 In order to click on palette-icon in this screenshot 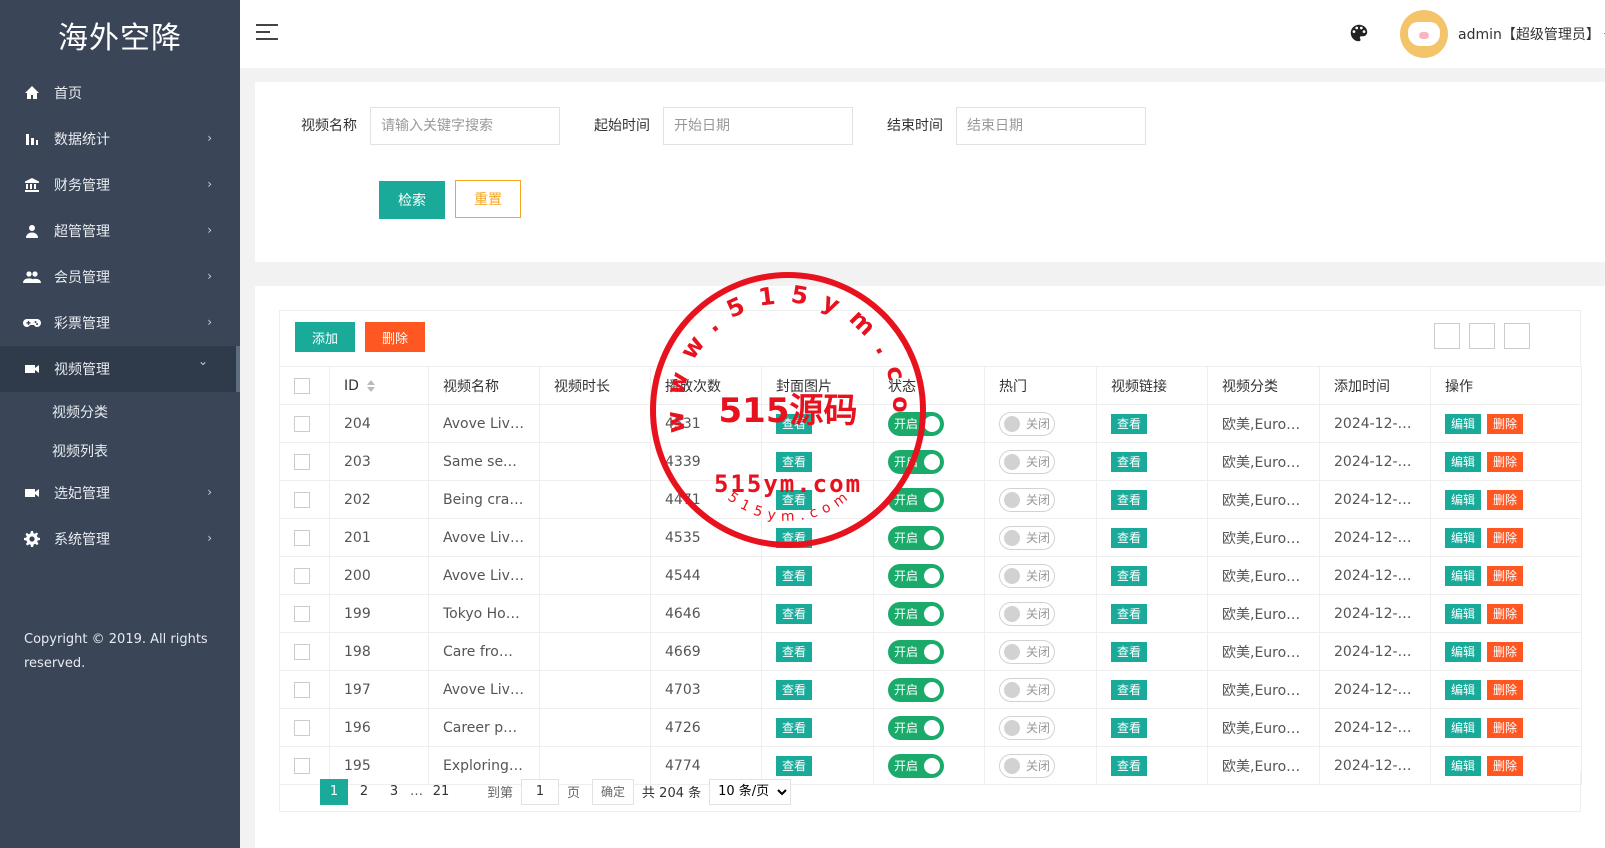, I will do `click(1359, 33)`.